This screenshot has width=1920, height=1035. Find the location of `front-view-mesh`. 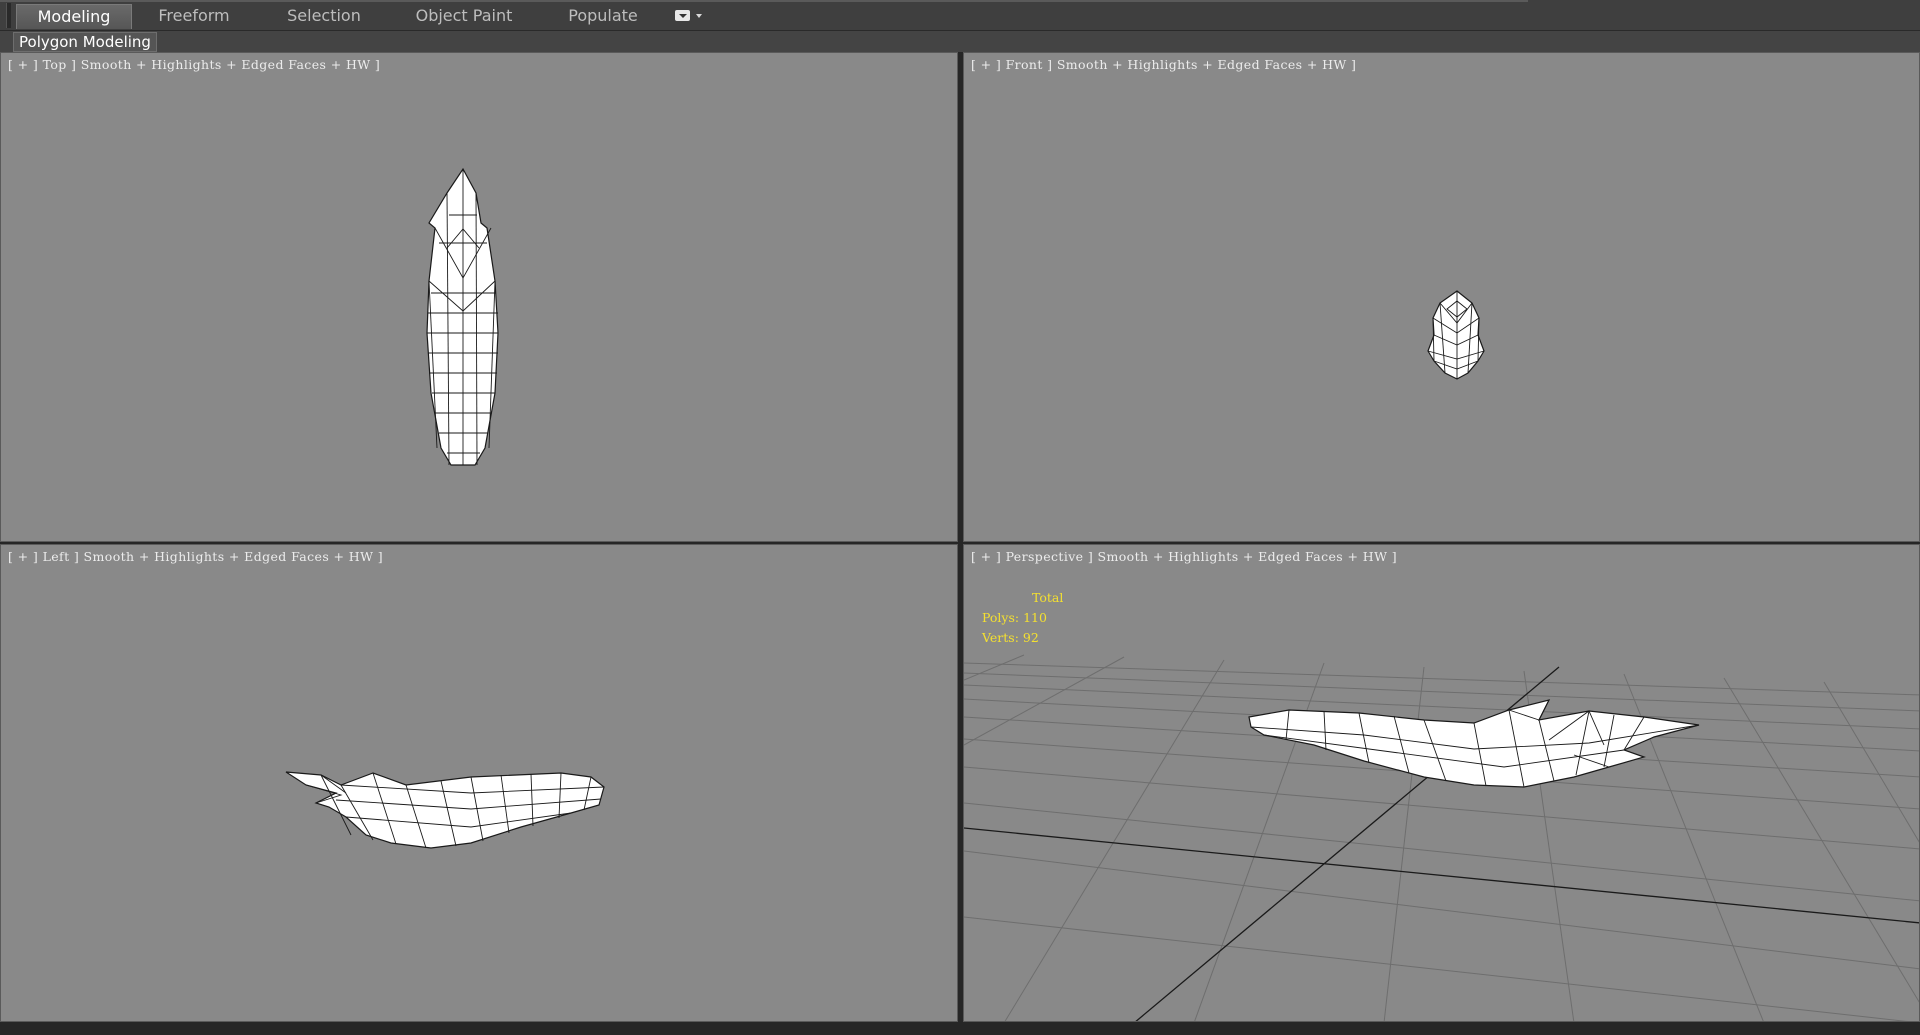

front-view-mesh is located at coordinates (1456, 335).